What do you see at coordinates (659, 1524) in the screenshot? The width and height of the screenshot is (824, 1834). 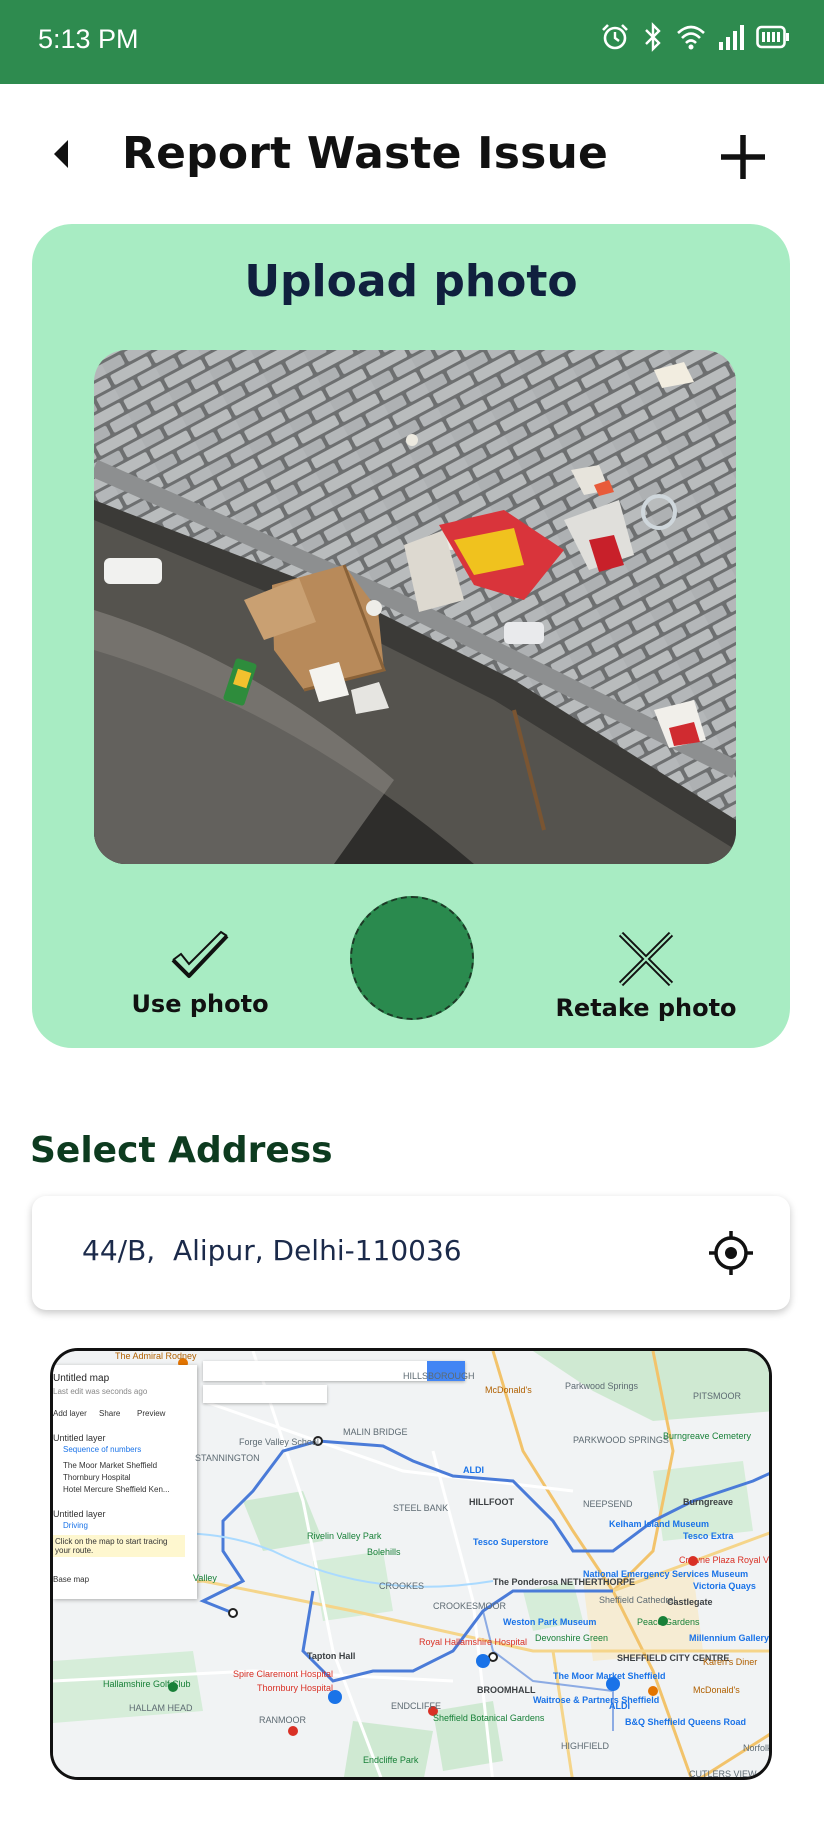 I see `map-label: Kelham Island Museum` at bounding box center [659, 1524].